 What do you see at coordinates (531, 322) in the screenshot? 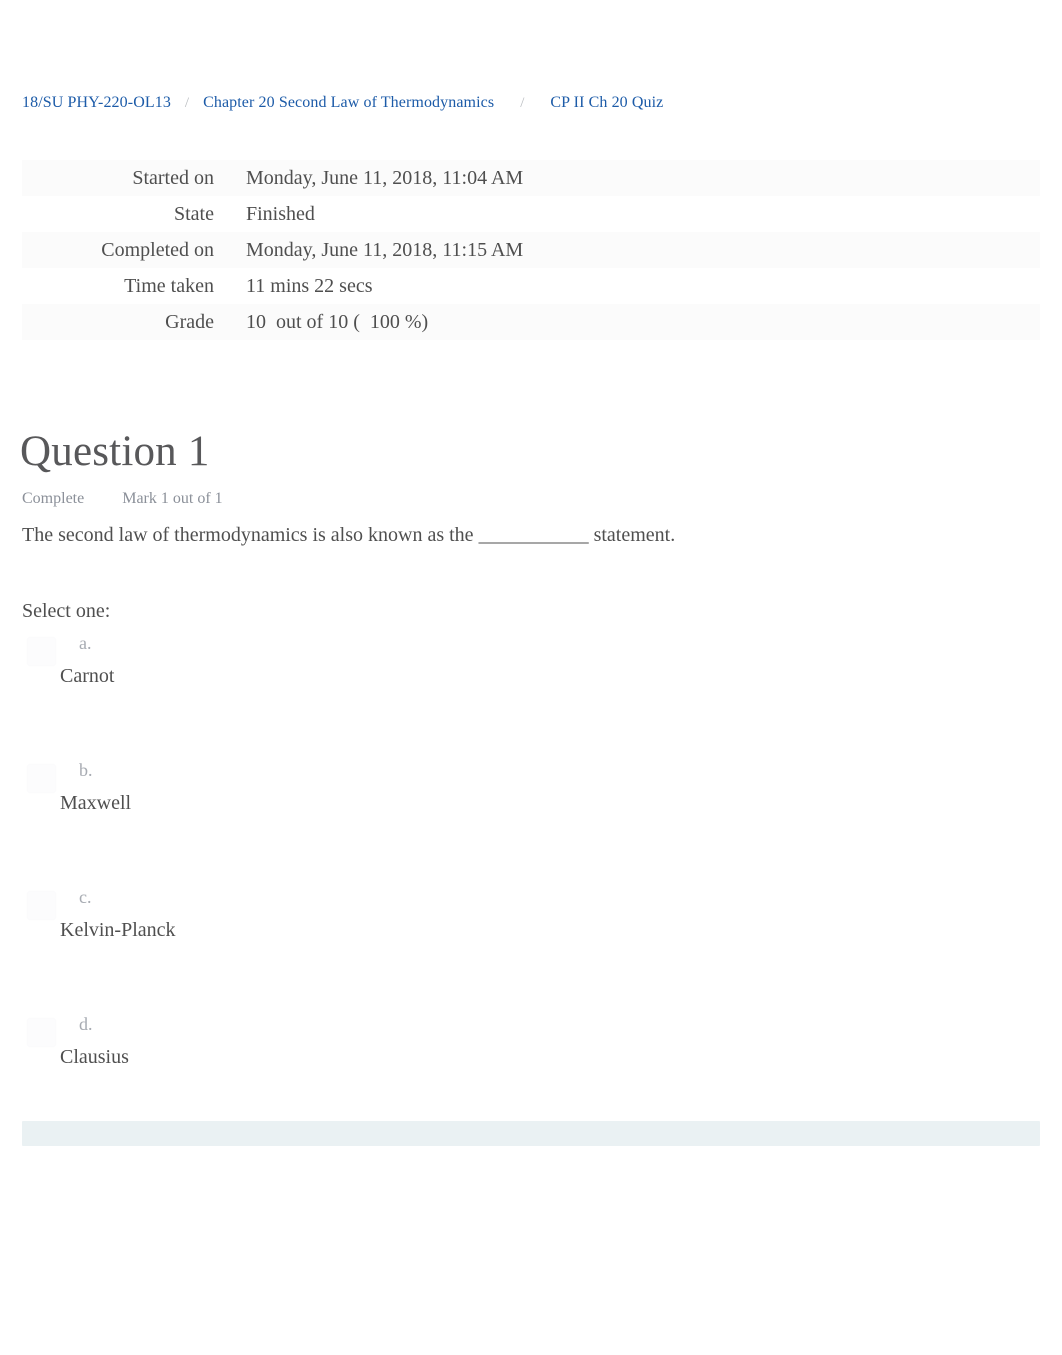
I see `table-row: Grade 10 out of 10 ( 100 %)` at bounding box center [531, 322].